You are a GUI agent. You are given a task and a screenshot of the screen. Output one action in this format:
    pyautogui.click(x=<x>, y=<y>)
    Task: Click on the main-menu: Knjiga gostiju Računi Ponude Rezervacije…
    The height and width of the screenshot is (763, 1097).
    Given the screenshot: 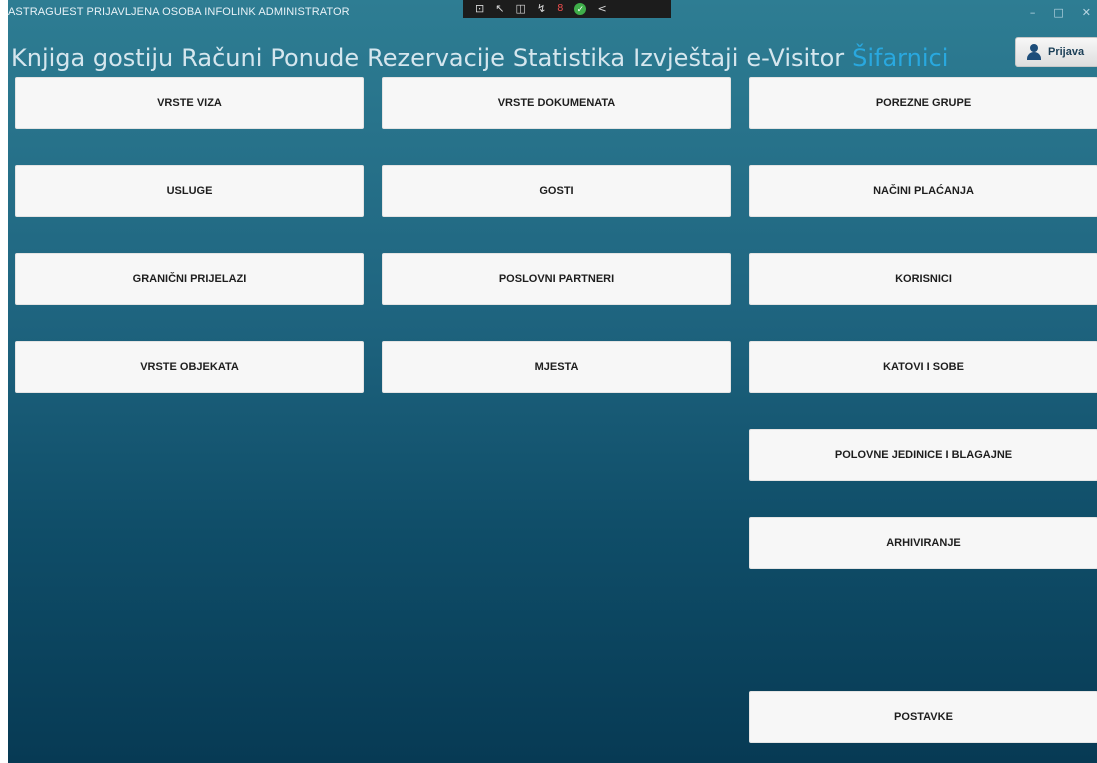 What is the action you would take?
    pyautogui.click(x=479, y=58)
    